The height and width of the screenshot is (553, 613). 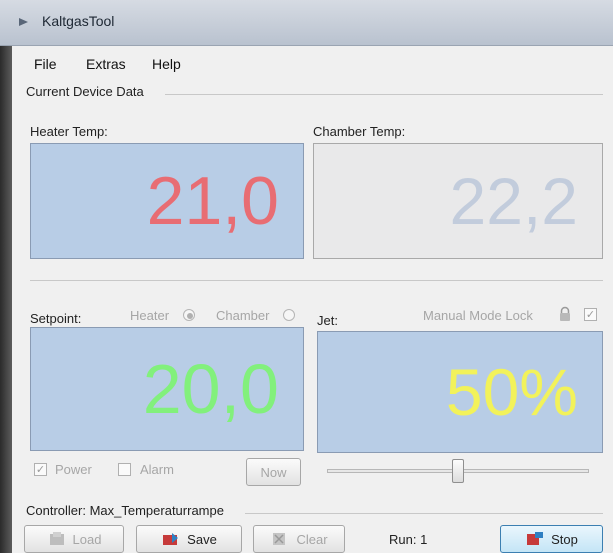 I want to click on radio-heater, so click(x=189, y=315).